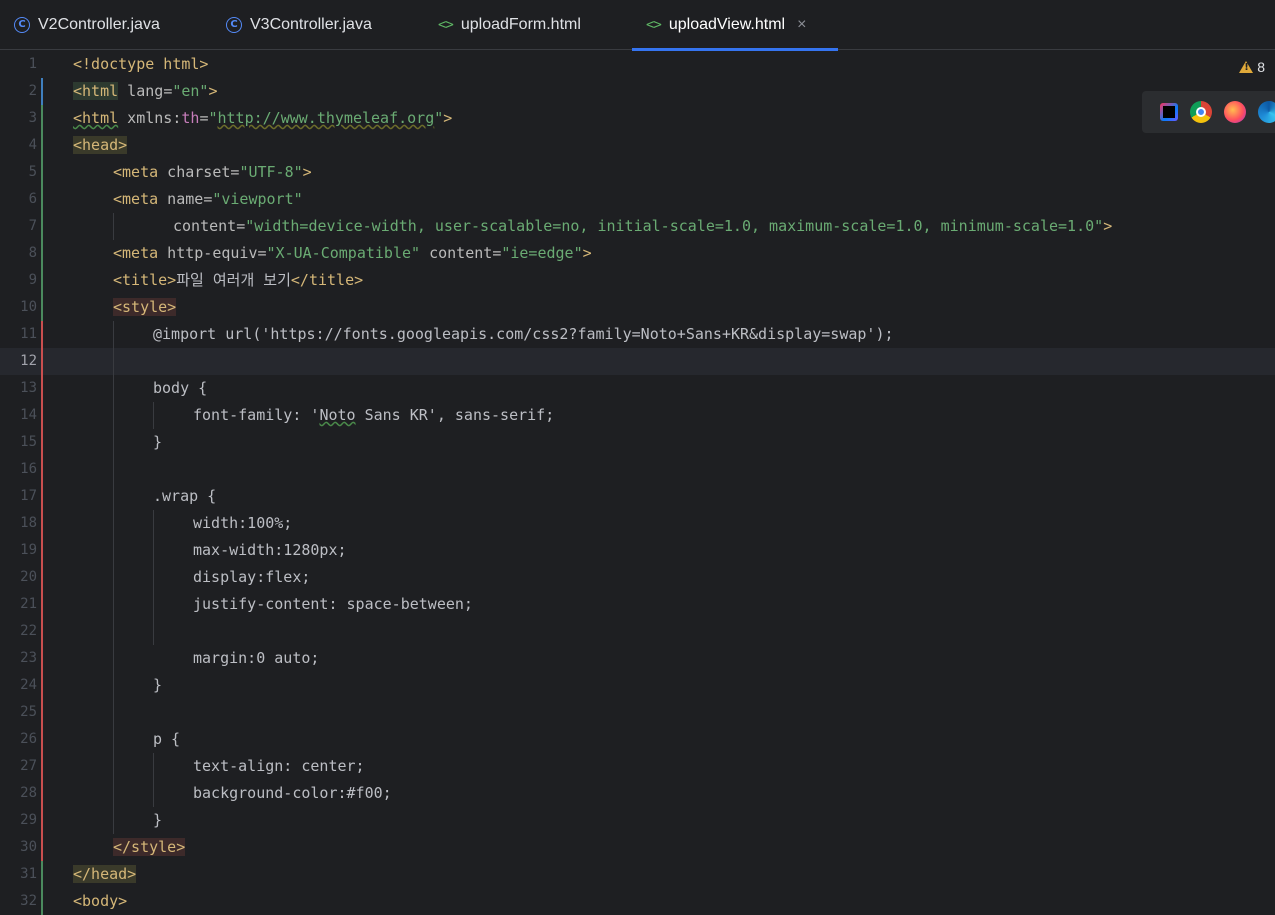 This screenshot has height=915, width=1275. Describe the element at coordinates (18, 604) in the screenshot. I see `line-number: 21` at that location.